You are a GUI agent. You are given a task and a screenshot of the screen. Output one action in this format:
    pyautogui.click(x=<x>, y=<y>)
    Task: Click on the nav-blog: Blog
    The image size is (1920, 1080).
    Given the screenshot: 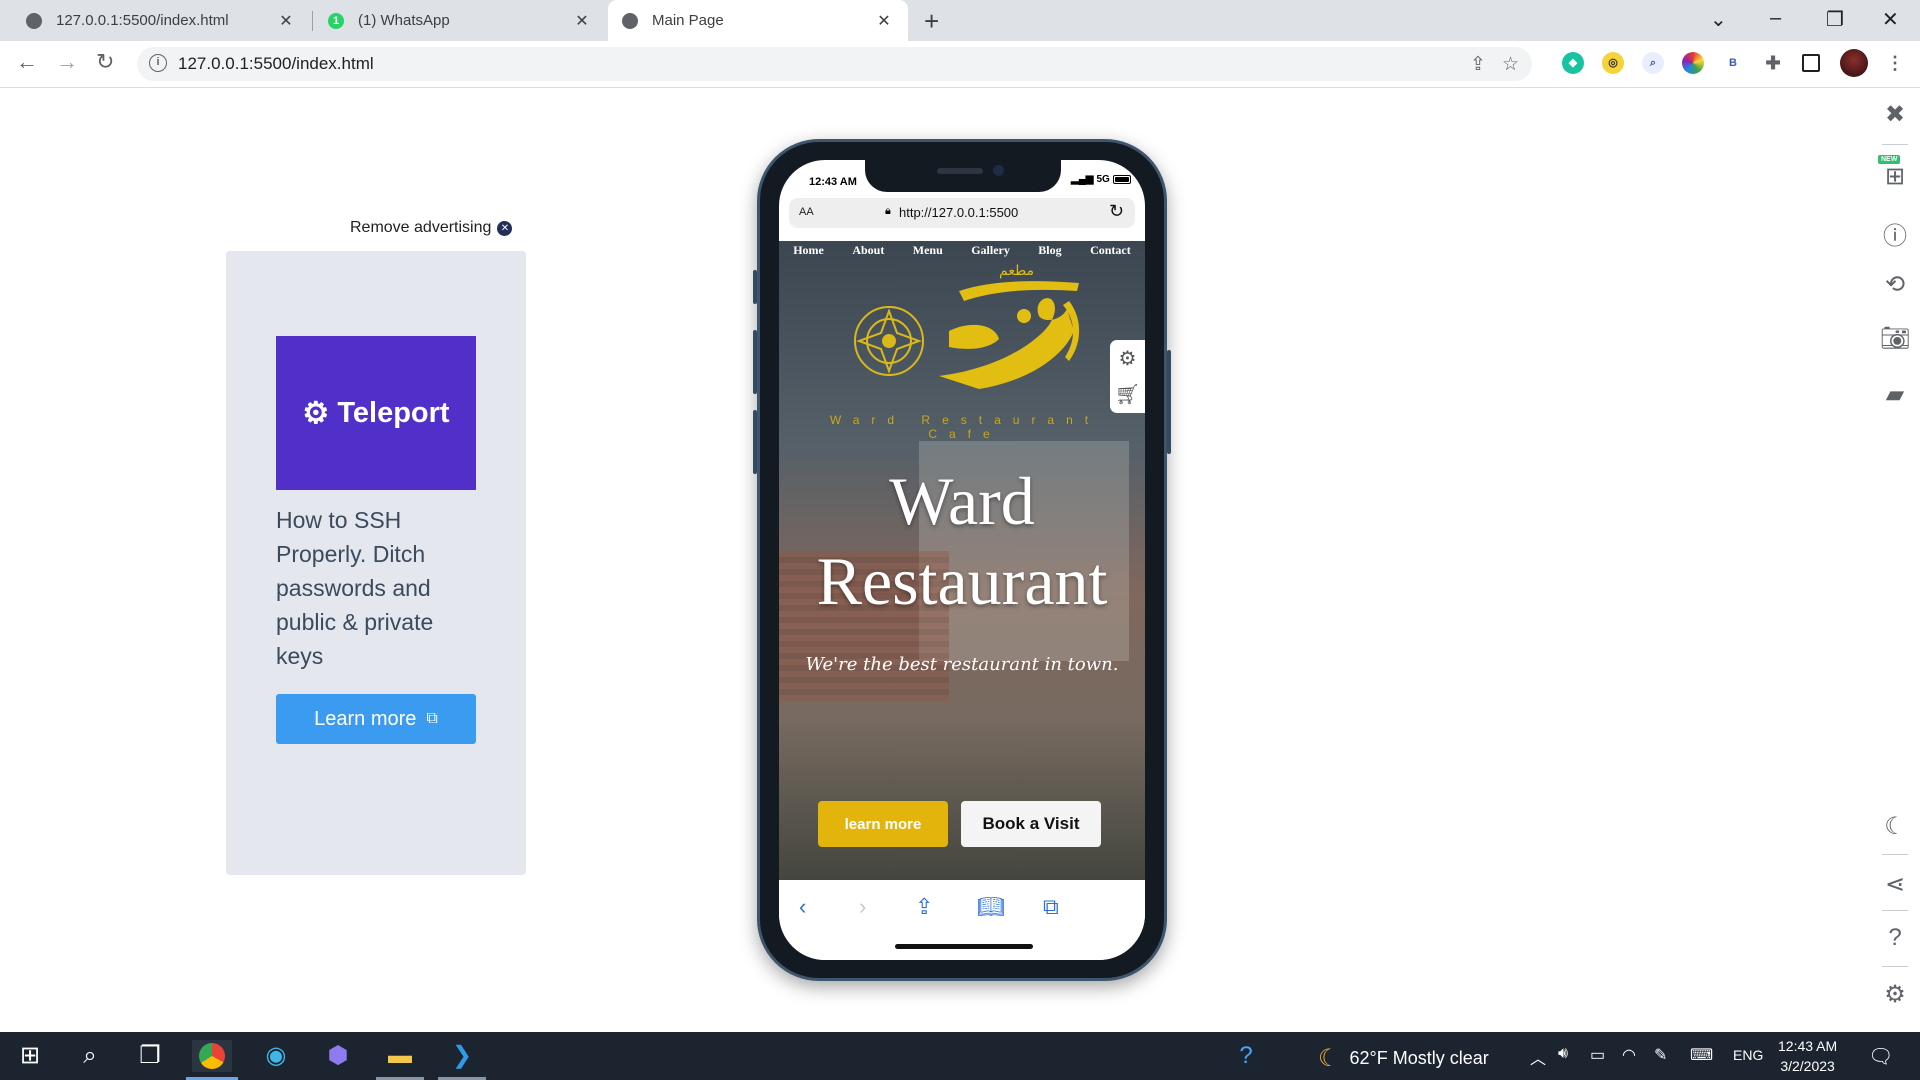 What is the action you would take?
    pyautogui.click(x=1049, y=250)
    